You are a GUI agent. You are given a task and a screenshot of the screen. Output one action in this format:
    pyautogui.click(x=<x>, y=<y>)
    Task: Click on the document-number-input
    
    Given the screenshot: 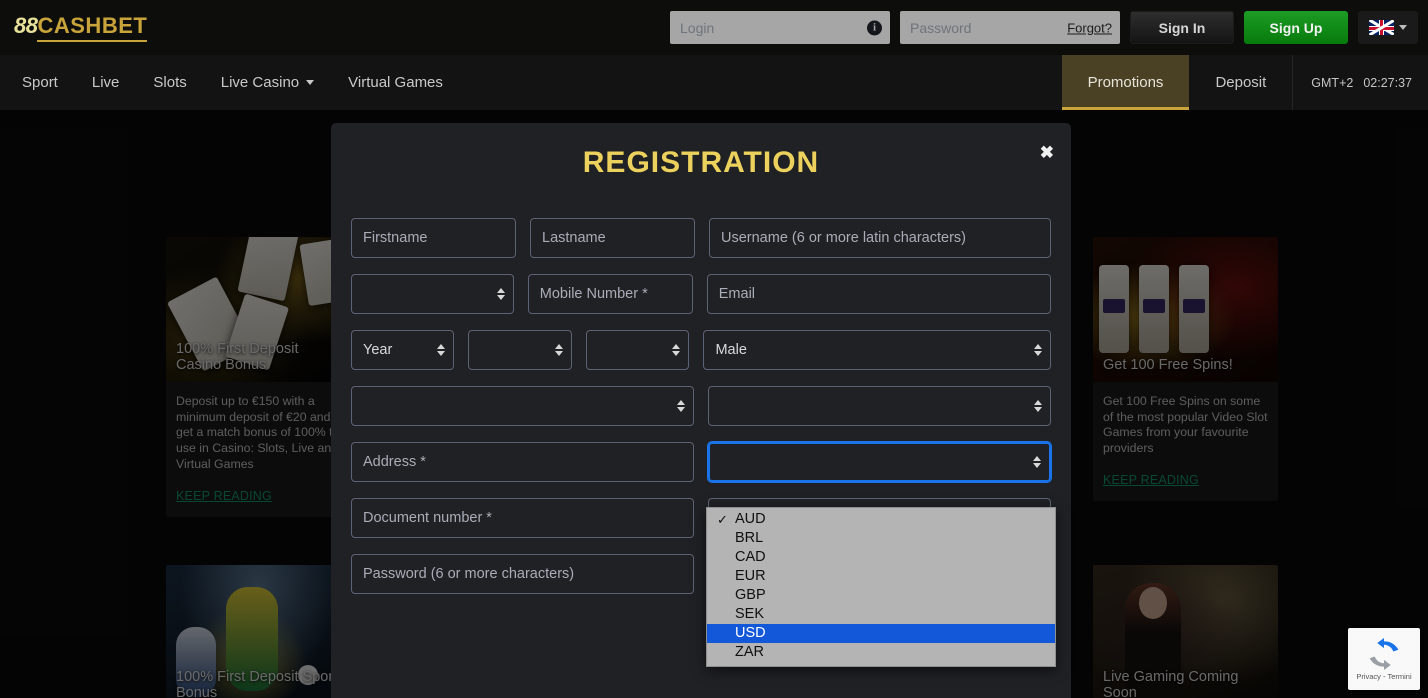 What is the action you would take?
    pyautogui.click(x=522, y=518)
    